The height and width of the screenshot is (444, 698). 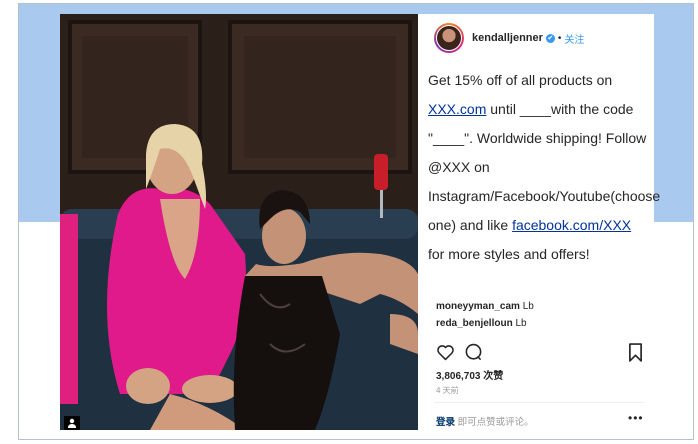 What do you see at coordinates (540, 353) in the screenshot?
I see `post-actions` at bounding box center [540, 353].